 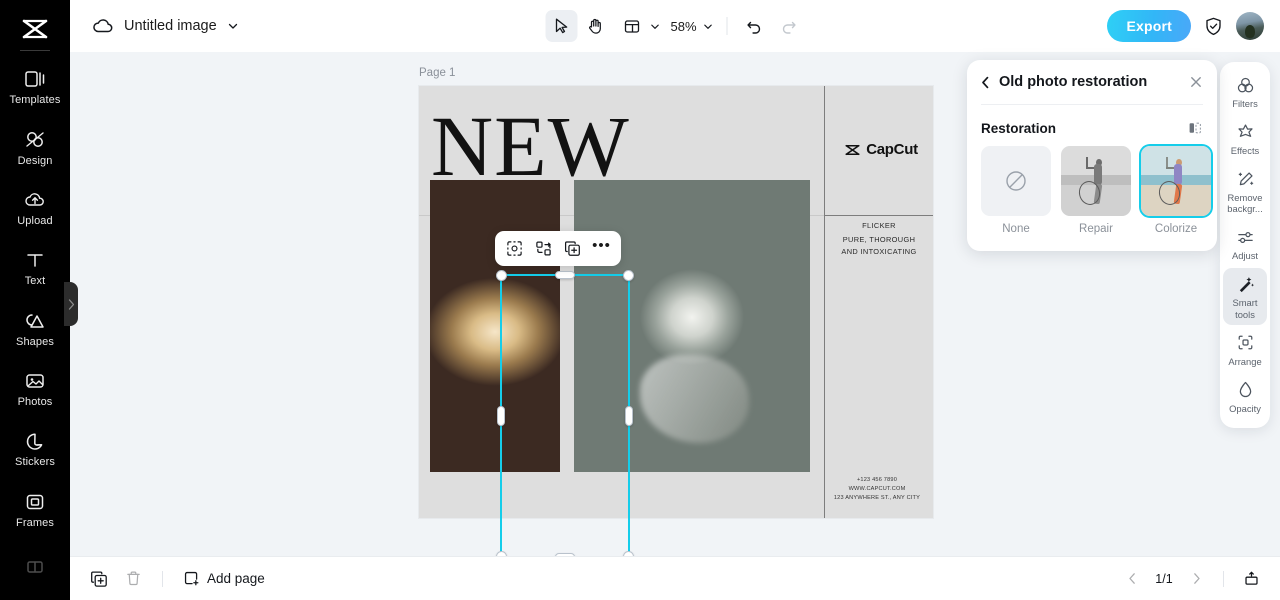 What do you see at coordinates (35, 502) in the screenshot?
I see `frames-icon` at bounding box center [35, 502].